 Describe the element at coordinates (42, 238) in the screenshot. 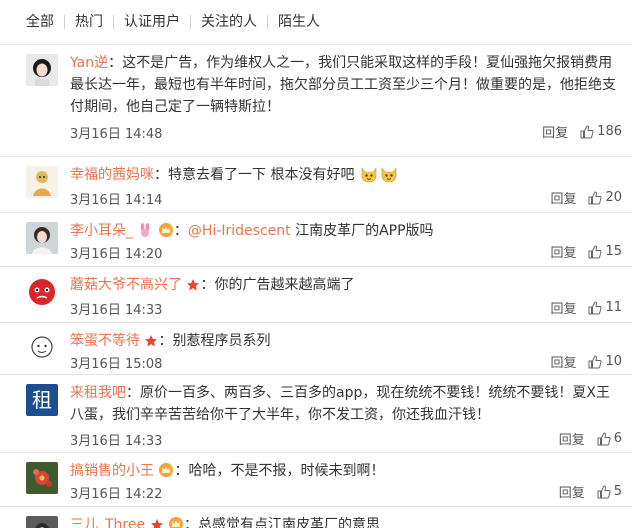

I see `girl-photo-icon` at that location.